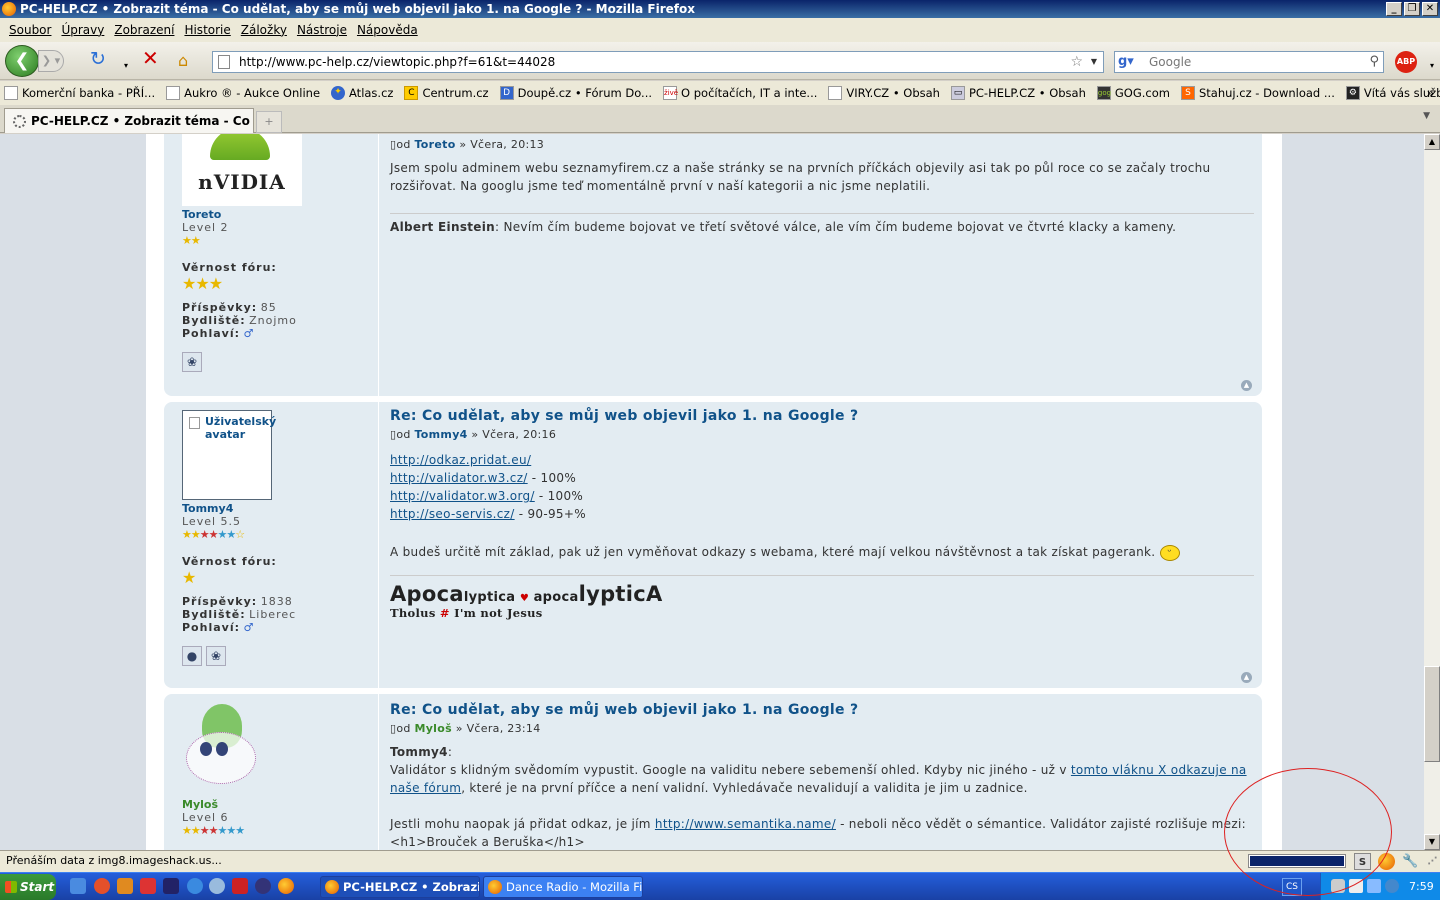  Describe the element at coordinates (192, 656) in the screenshot. I see `website-icon: ●` at that location.